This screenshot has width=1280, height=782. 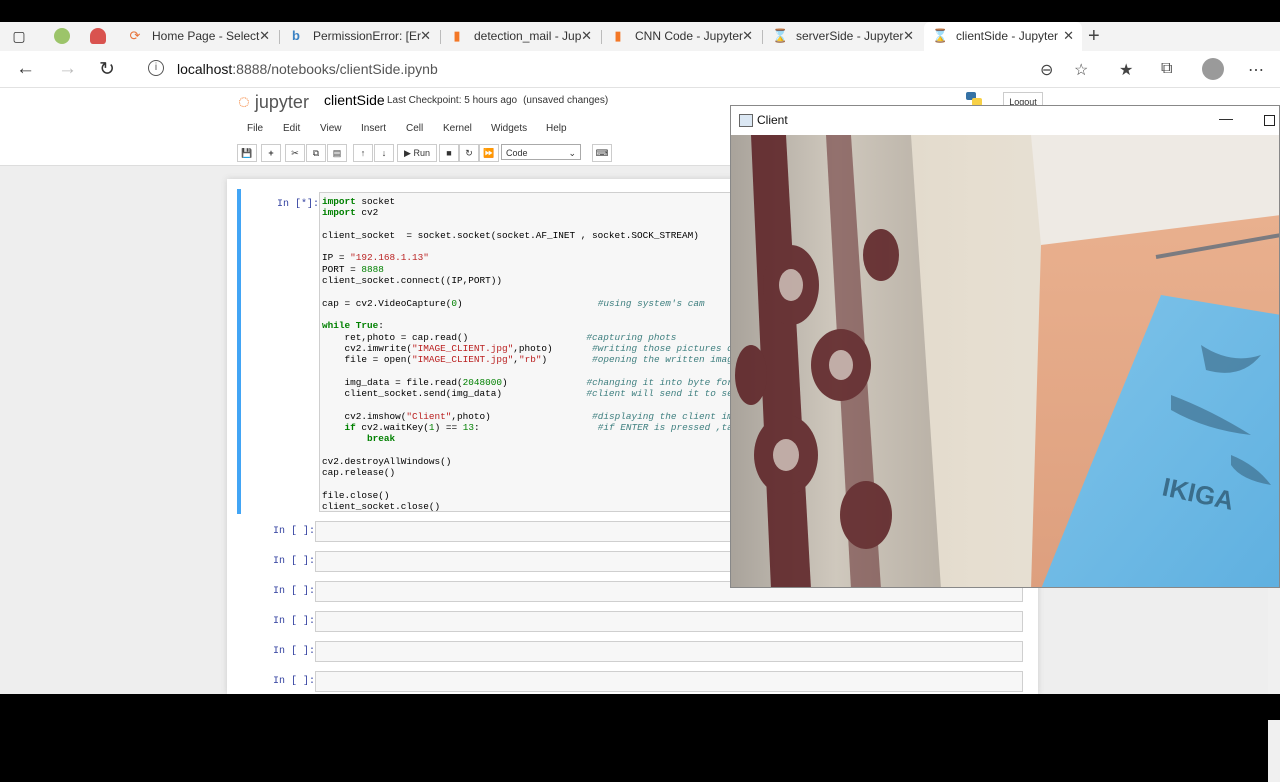 I want to click on menu-help: Help, so click(x=556, y=128).